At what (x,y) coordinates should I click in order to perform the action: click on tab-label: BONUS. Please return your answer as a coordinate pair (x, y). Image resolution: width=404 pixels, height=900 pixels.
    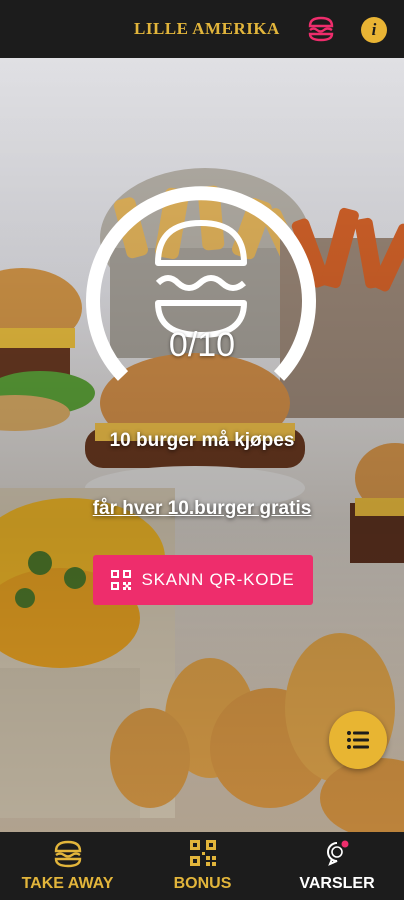
    Looking at the image, I should click on (202, 883).